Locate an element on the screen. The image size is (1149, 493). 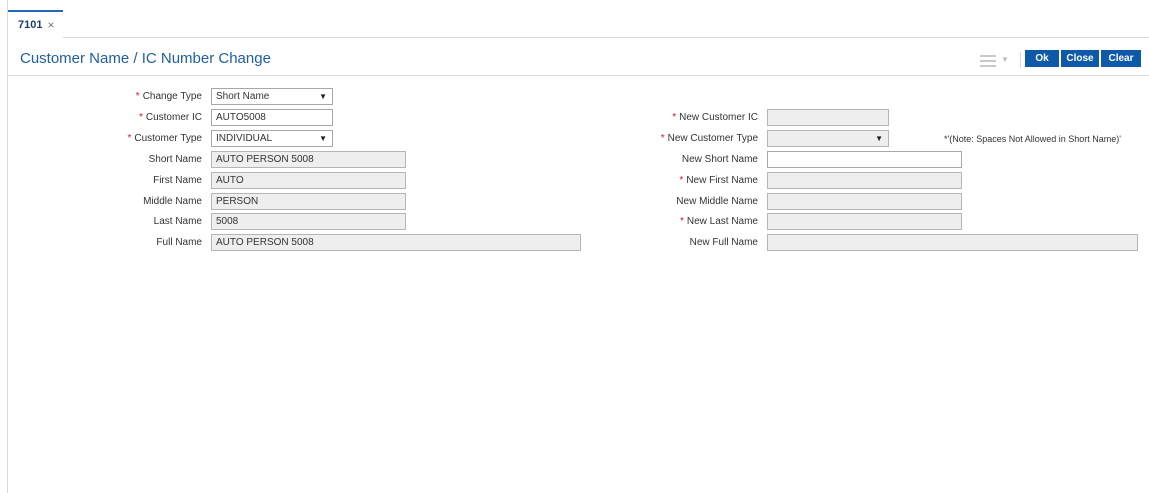
new-last-name-label: * New Last Name is located at coordinates (718, 221).